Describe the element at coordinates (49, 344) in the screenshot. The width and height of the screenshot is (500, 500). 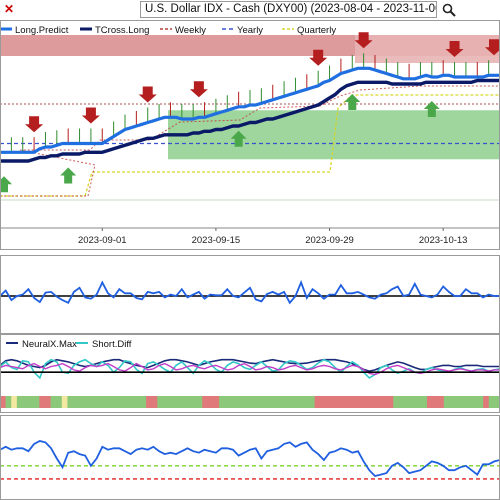
I see `legend-label: NeuralX.Max` at that location.